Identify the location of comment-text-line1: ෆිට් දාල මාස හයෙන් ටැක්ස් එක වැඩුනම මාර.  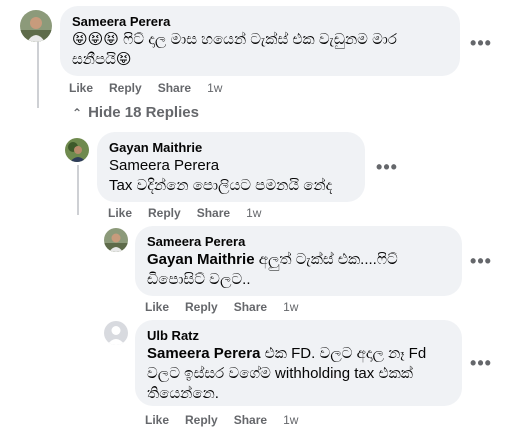
(257, 39).